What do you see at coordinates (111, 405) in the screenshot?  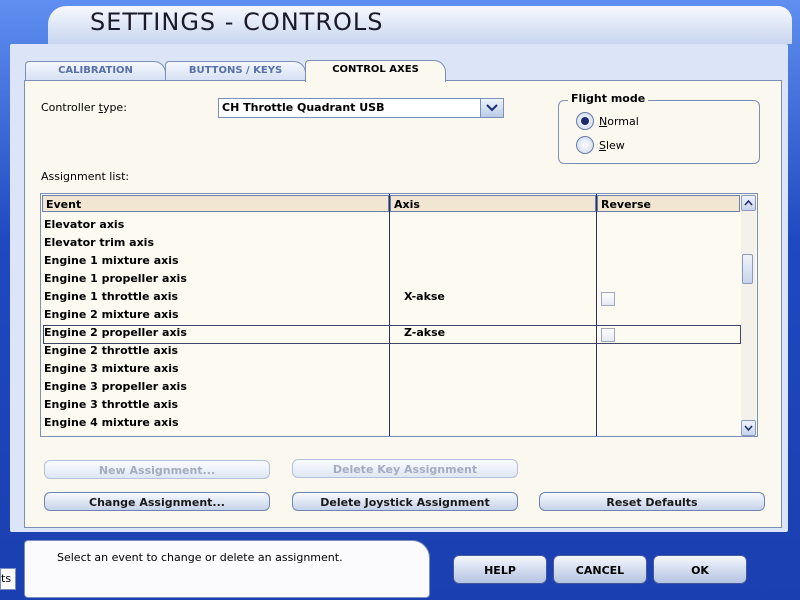 I see `list-item: Engine 3 throttle axis` at bounding box center [111, 405].